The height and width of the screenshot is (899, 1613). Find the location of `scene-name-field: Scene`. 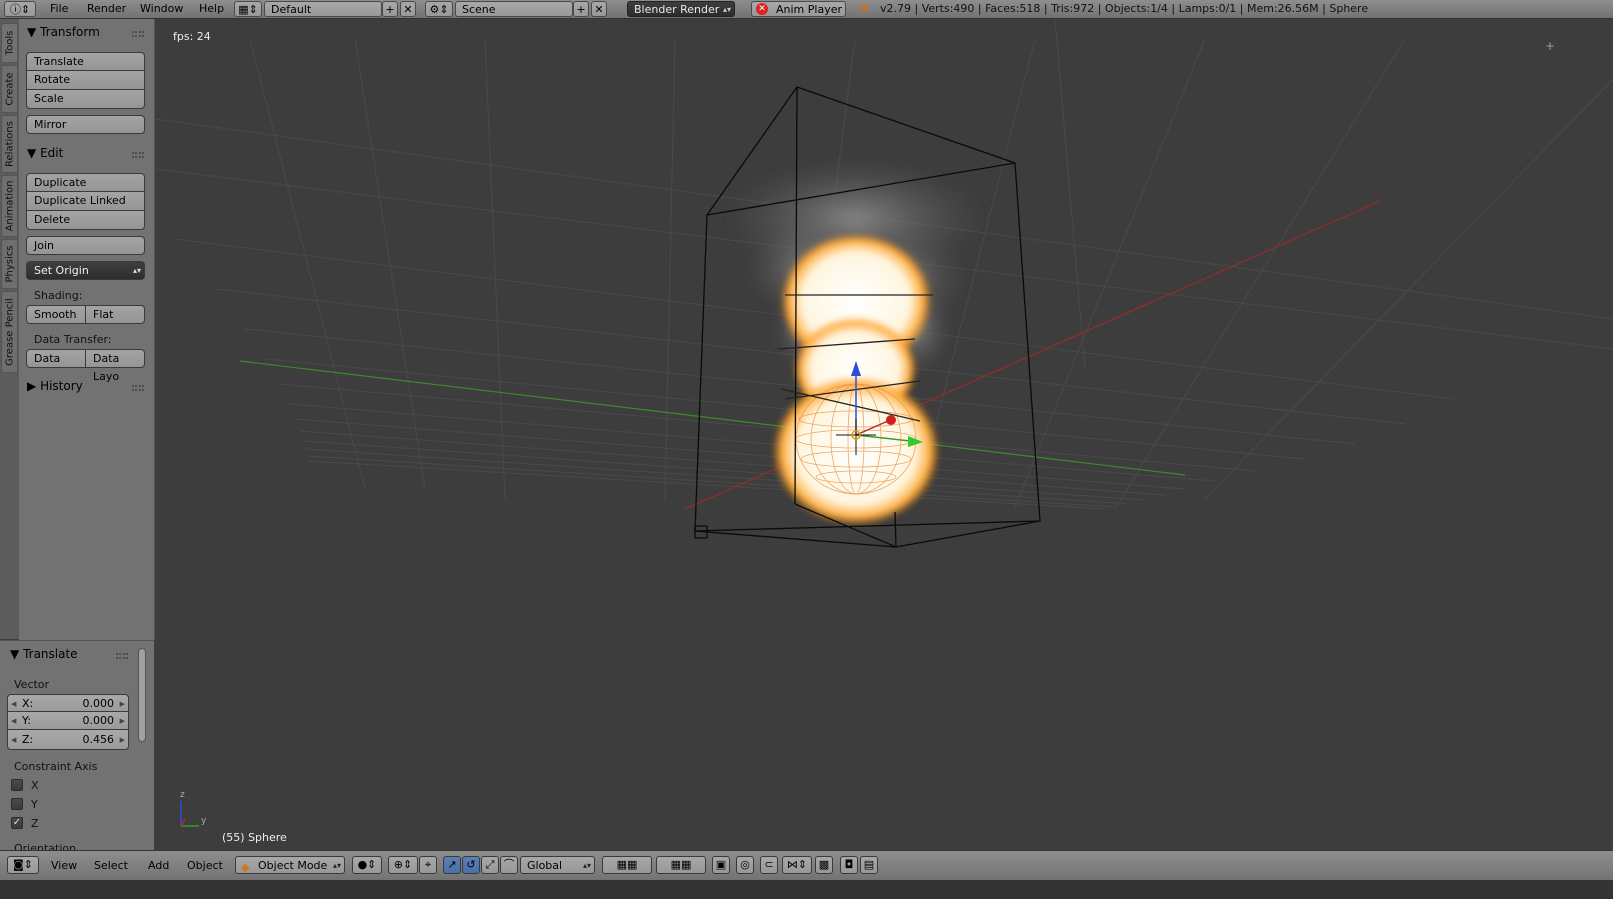

scene-name-field: Scene is located at coordinates (514, 9).